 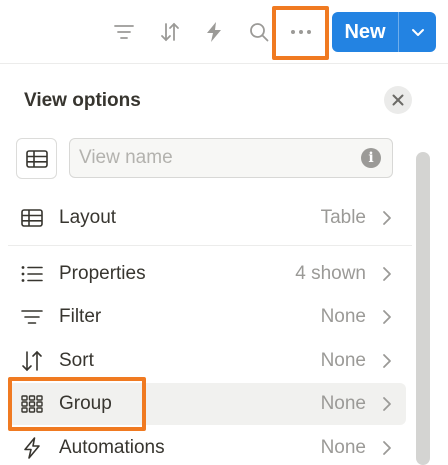 I want to click on option-label: Sort, so click(x=76, y=360).